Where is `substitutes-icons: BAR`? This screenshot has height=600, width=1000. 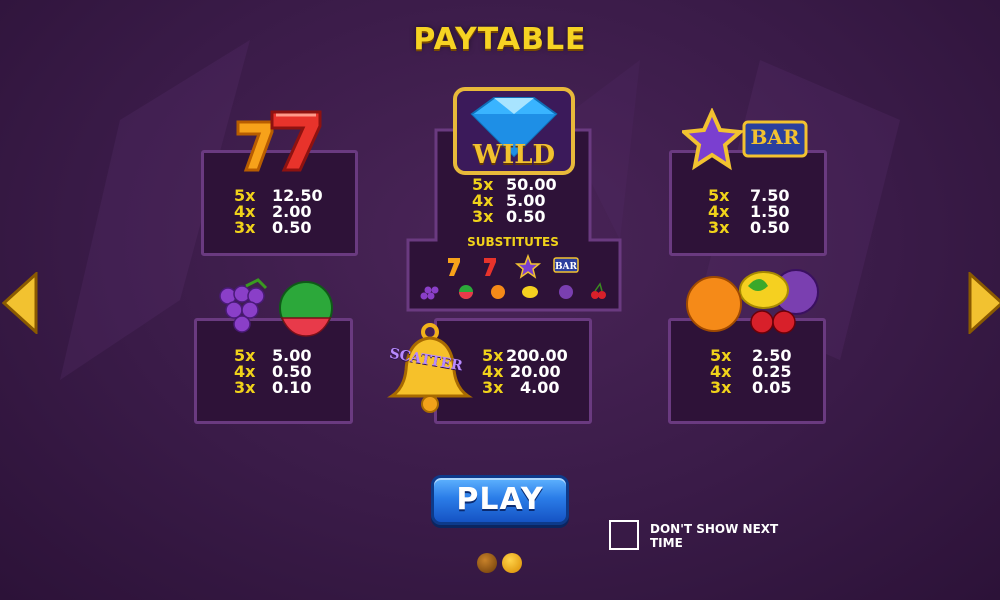
substitutes-icons: BAR is located at coordinates (513, 276).